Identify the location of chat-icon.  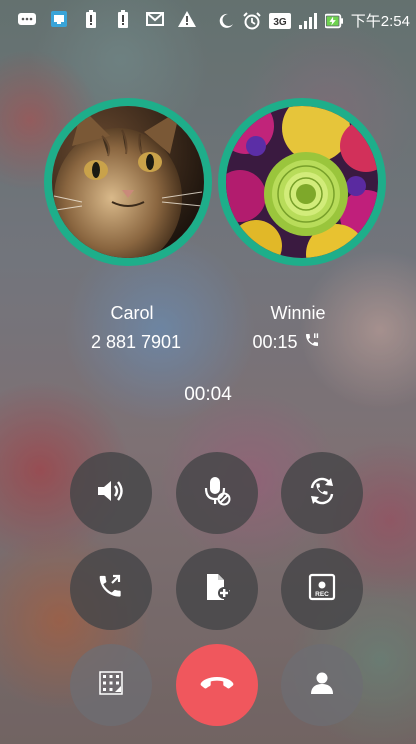
(27, 19).